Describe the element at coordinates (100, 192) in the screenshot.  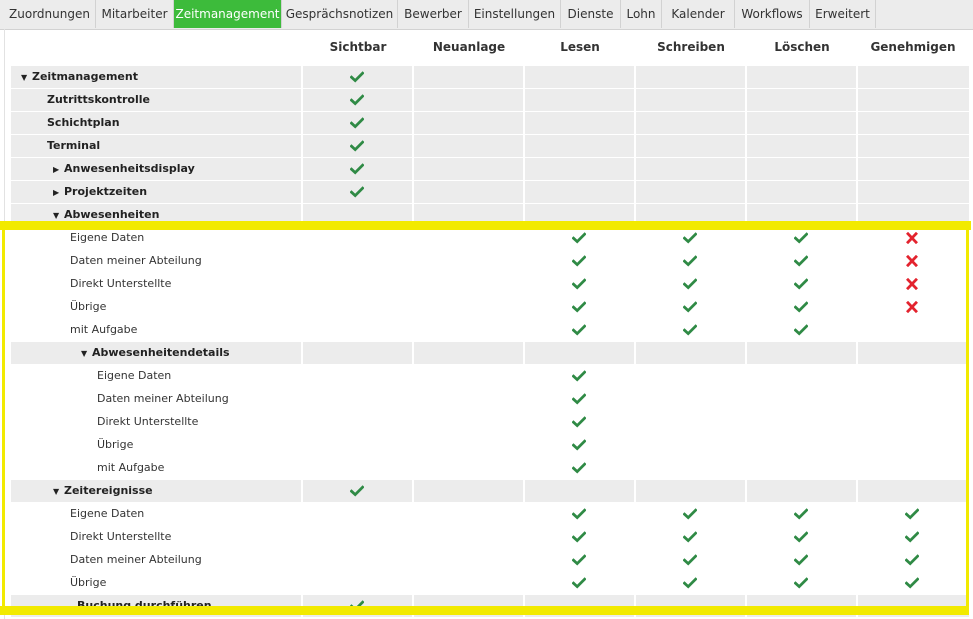
I see `row-label: ▶ Projektzeiten` at that location.